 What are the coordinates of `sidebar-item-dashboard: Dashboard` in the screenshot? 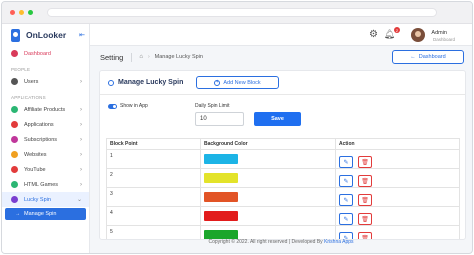 It's located at (45, 53).